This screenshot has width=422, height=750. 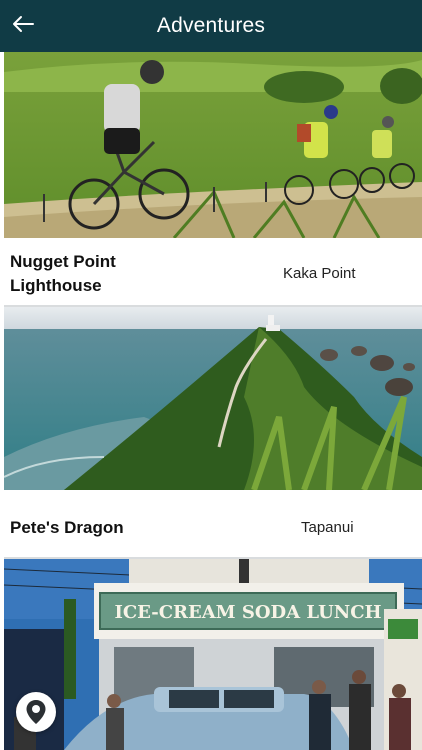 I want to click on map-button, so click(x=36, y=712).